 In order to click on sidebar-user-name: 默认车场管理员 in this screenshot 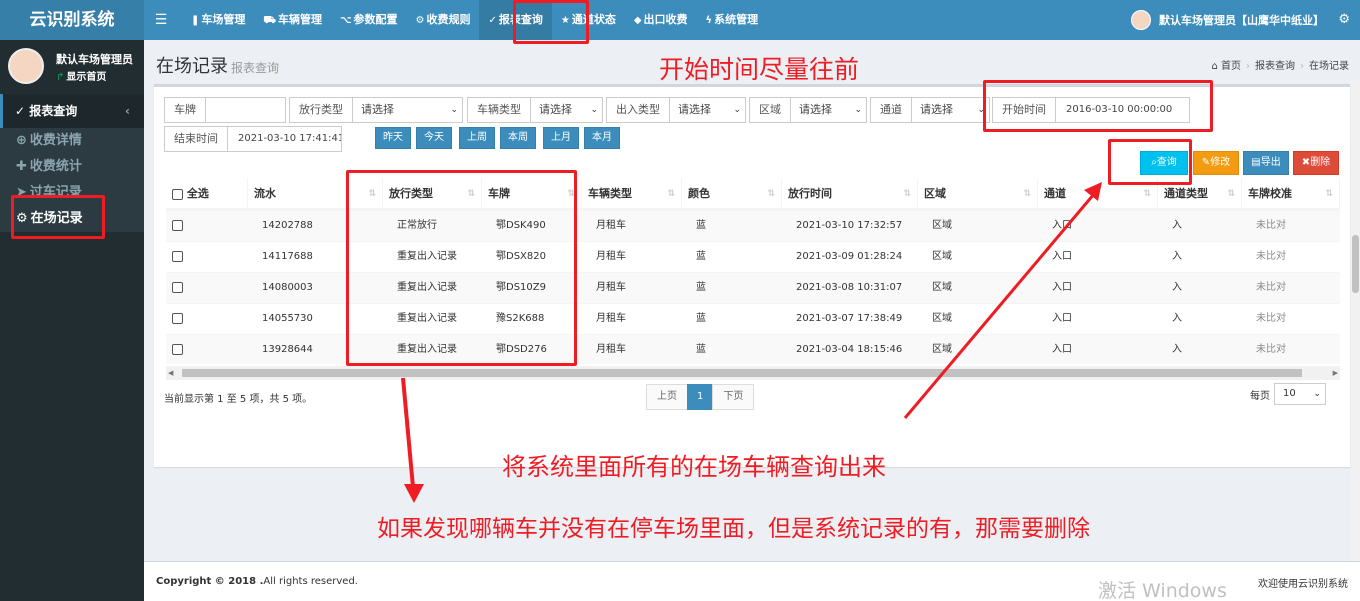, I will do `click(94, 59)`.